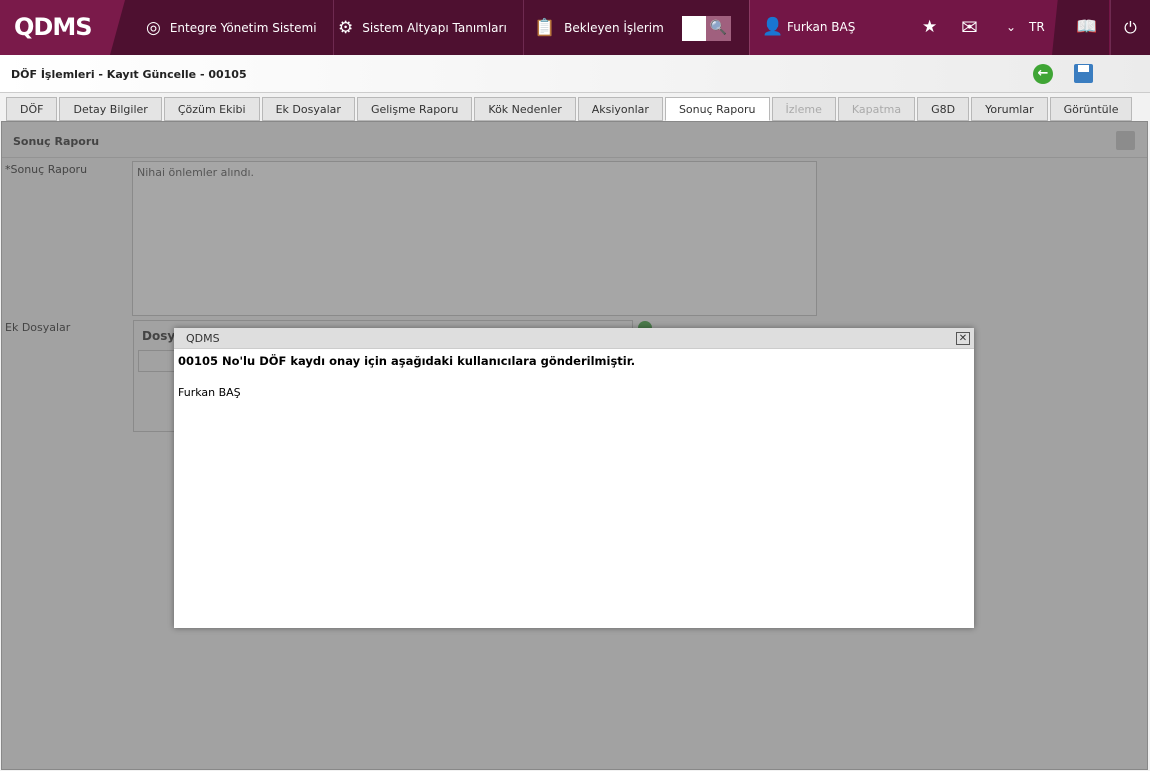 The height and width of the screenshot is (771, 1150). I want to click on power-icon: ⏻, so click(1130, 27).